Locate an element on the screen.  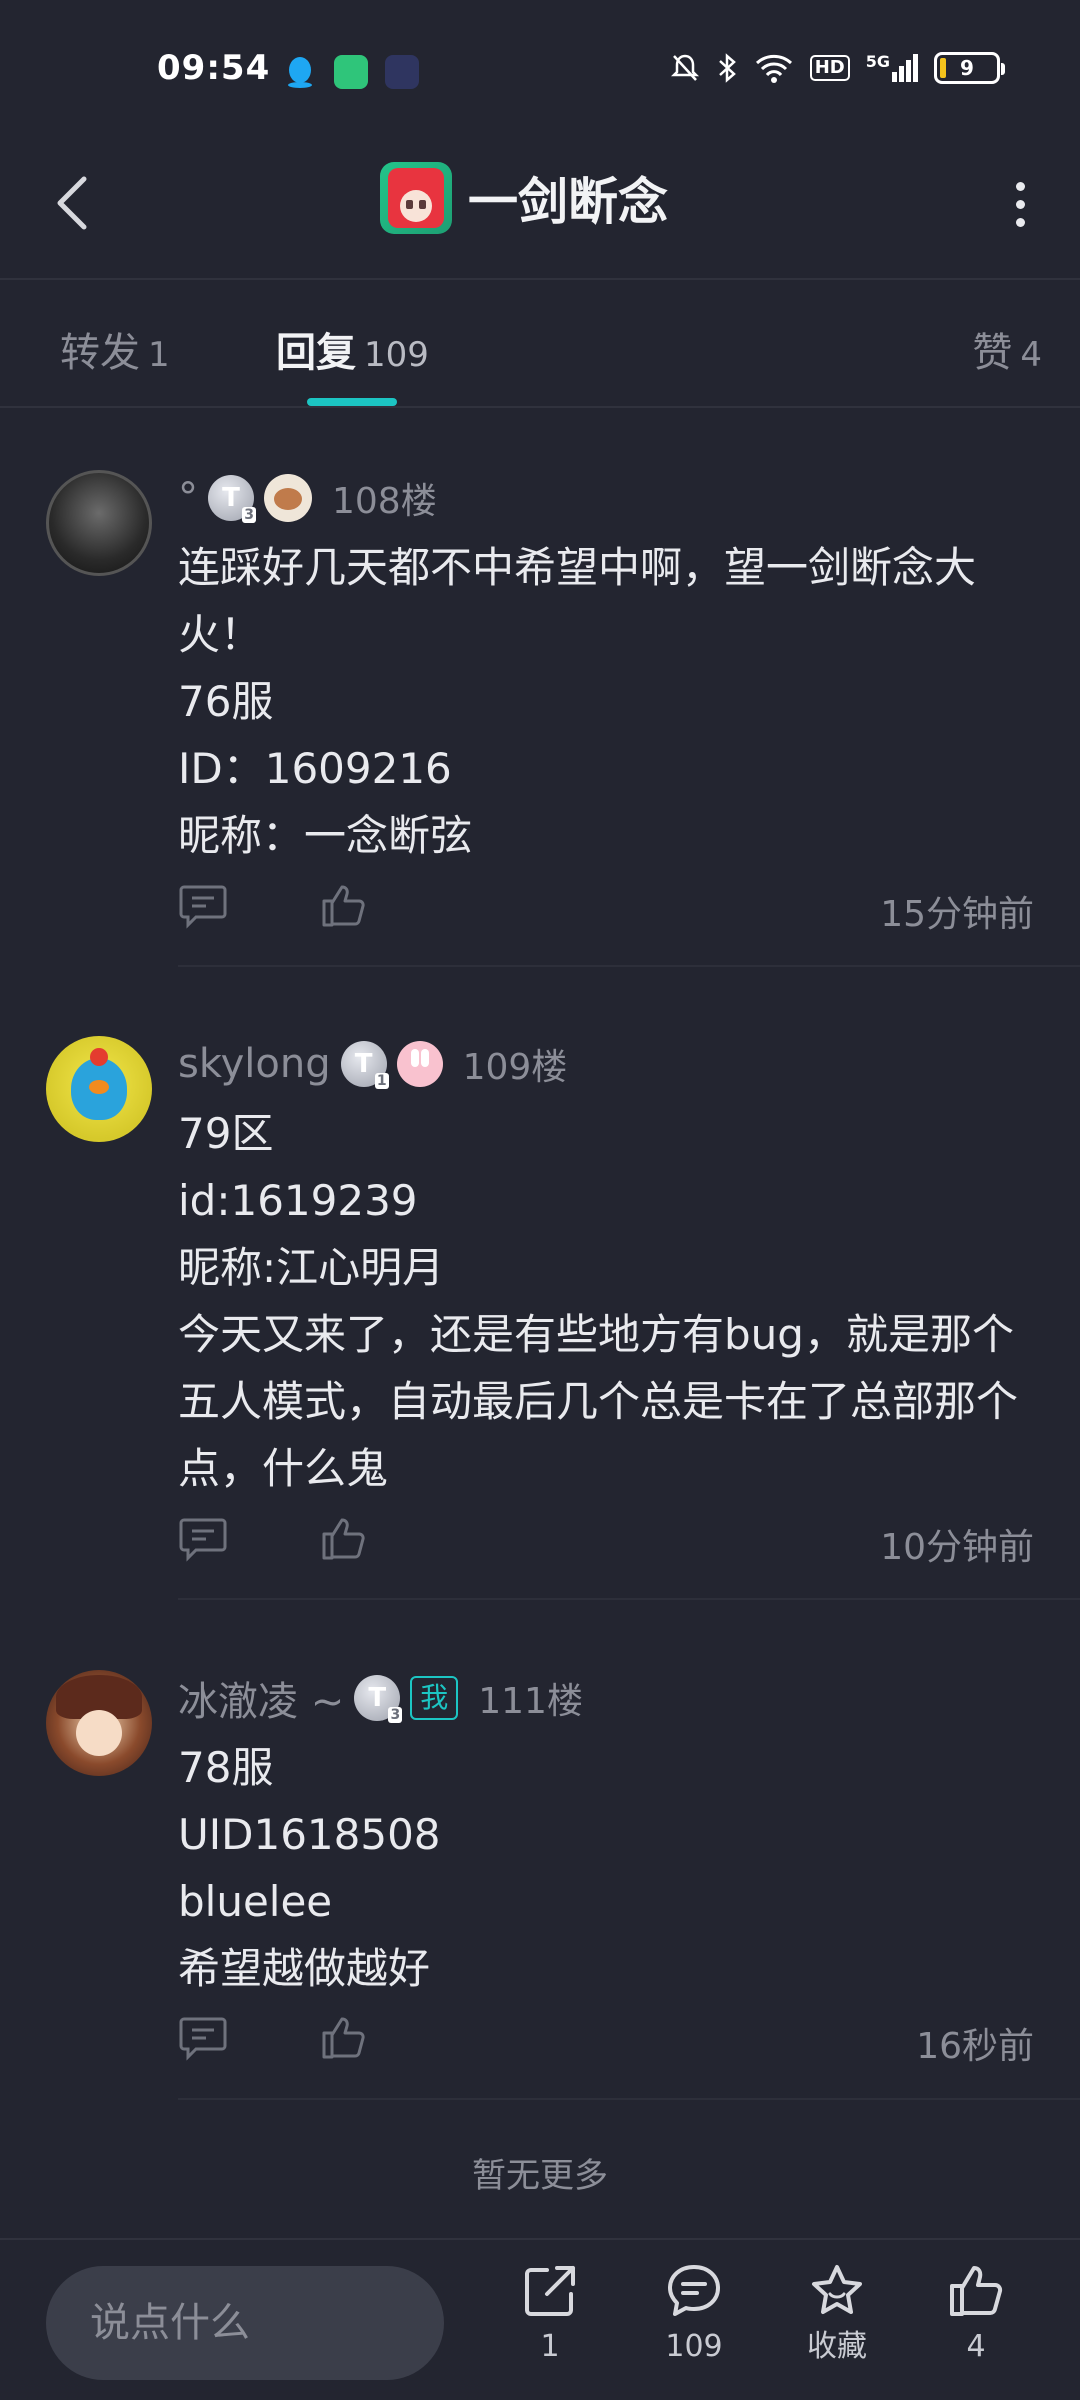
username: skylong is located at coordinates (254, 1064).